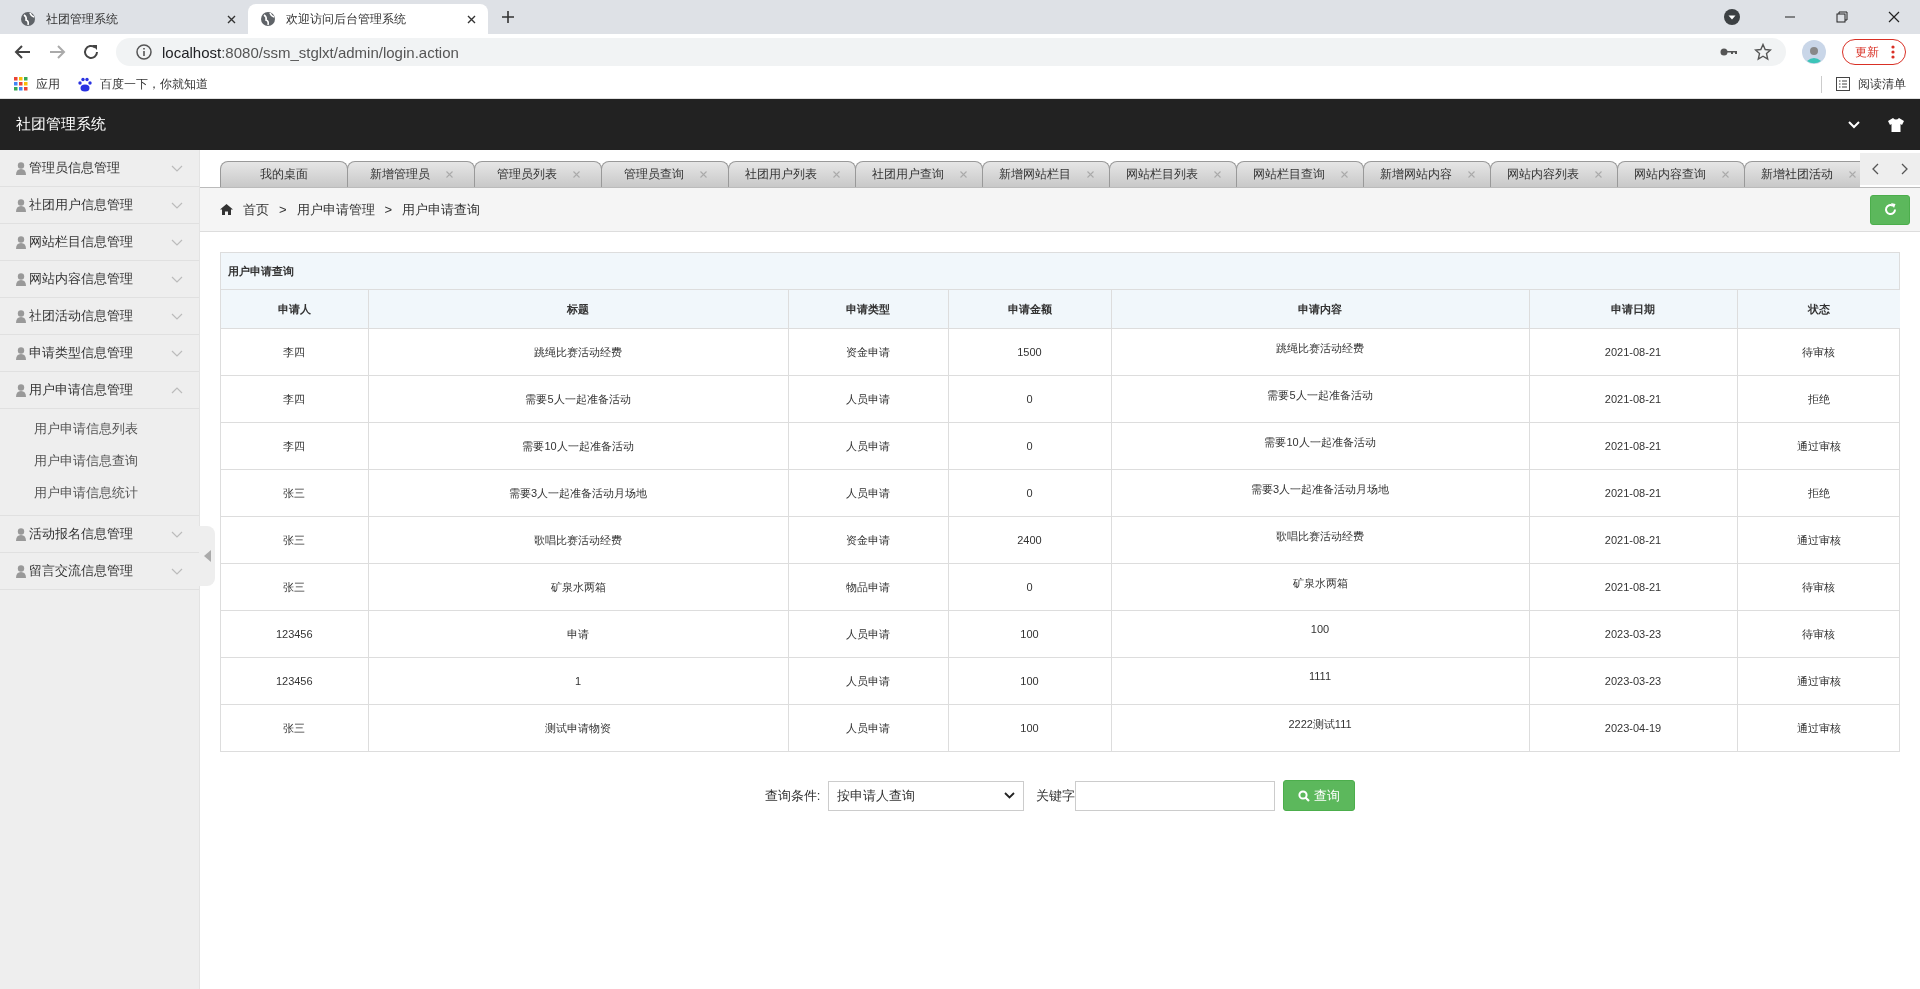 This screenshot has height=989, width=1920. I want to click on column-header: 申请日期, so click(1633, 309).